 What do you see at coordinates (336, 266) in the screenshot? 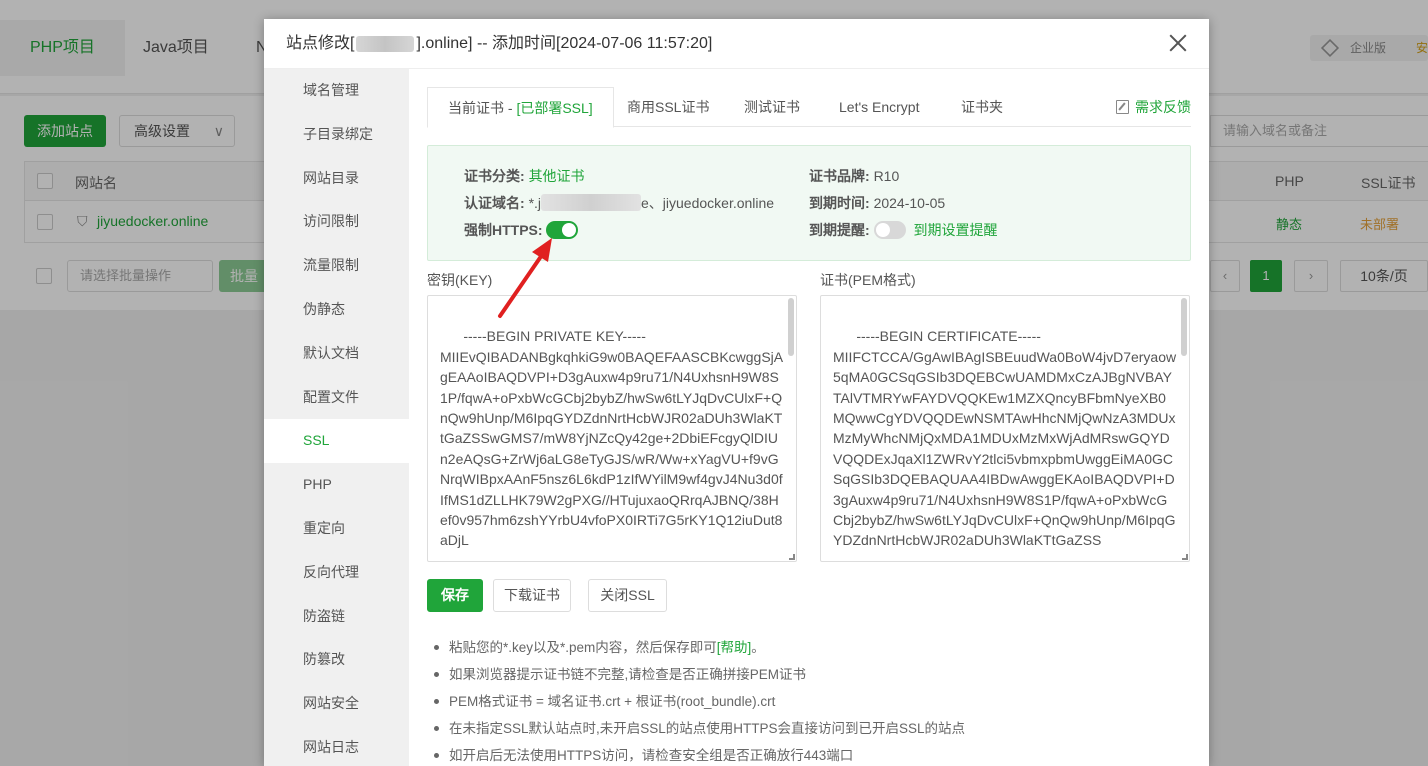
I see `sidebar-item-traffic: 流量限制` at bounding box center [336, 266].